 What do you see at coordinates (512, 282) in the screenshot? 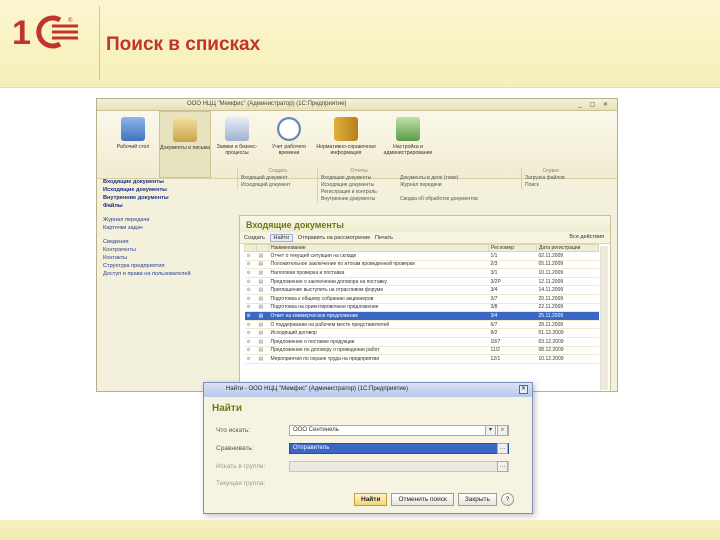
I see `row-number: 3/2Р` at bounding box center [512, 282].